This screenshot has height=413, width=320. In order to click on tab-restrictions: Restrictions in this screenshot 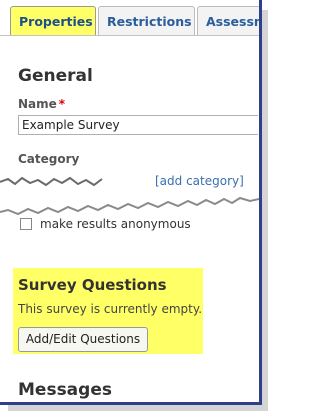, I will do `click(146, 21)`.